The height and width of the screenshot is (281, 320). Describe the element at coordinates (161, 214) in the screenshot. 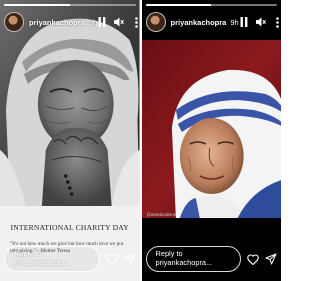

I see `photo-watermark: @unitednations` at that location.